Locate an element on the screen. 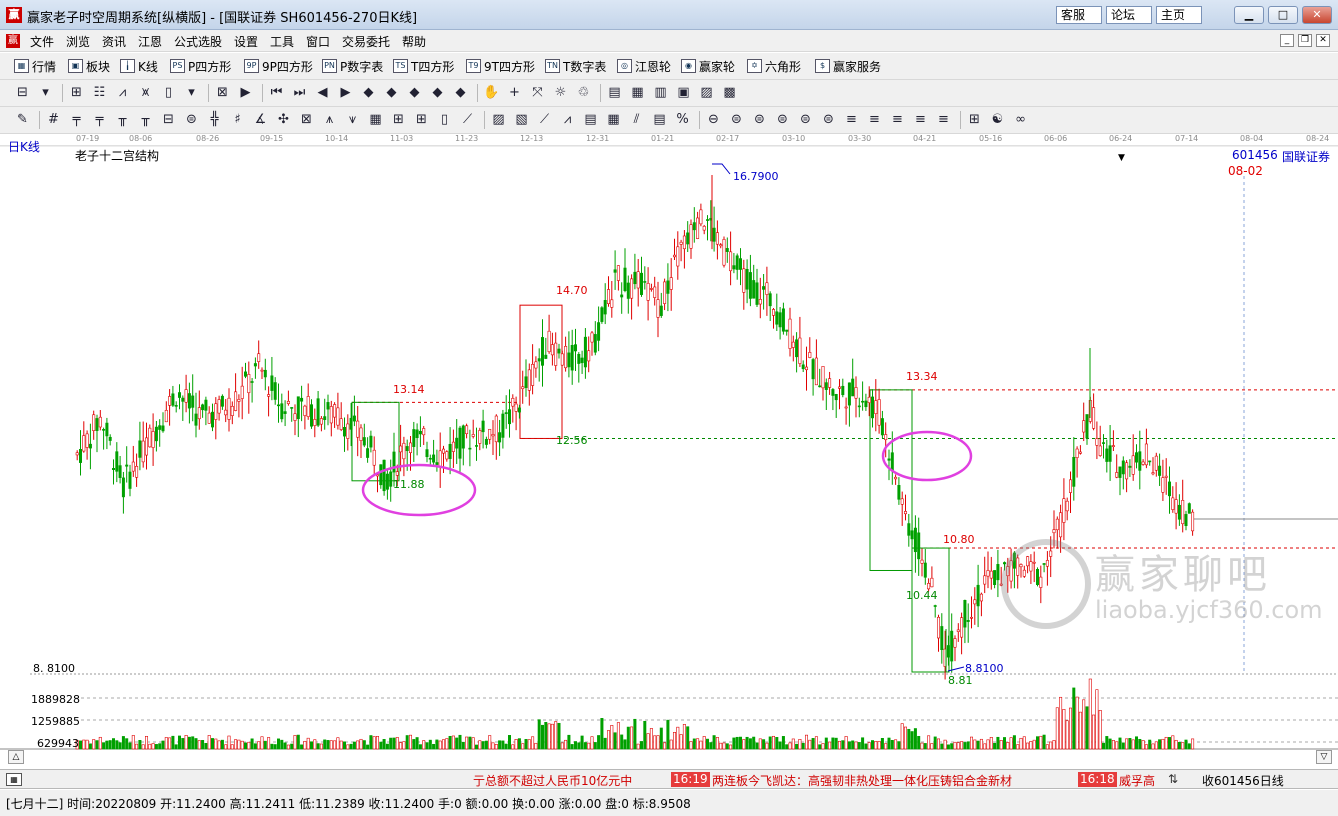 This screenshot has height=816, width=1338. toolbar-gann-wheel-button: ◎ 江恩轮 is located at coordinates (644, 66).